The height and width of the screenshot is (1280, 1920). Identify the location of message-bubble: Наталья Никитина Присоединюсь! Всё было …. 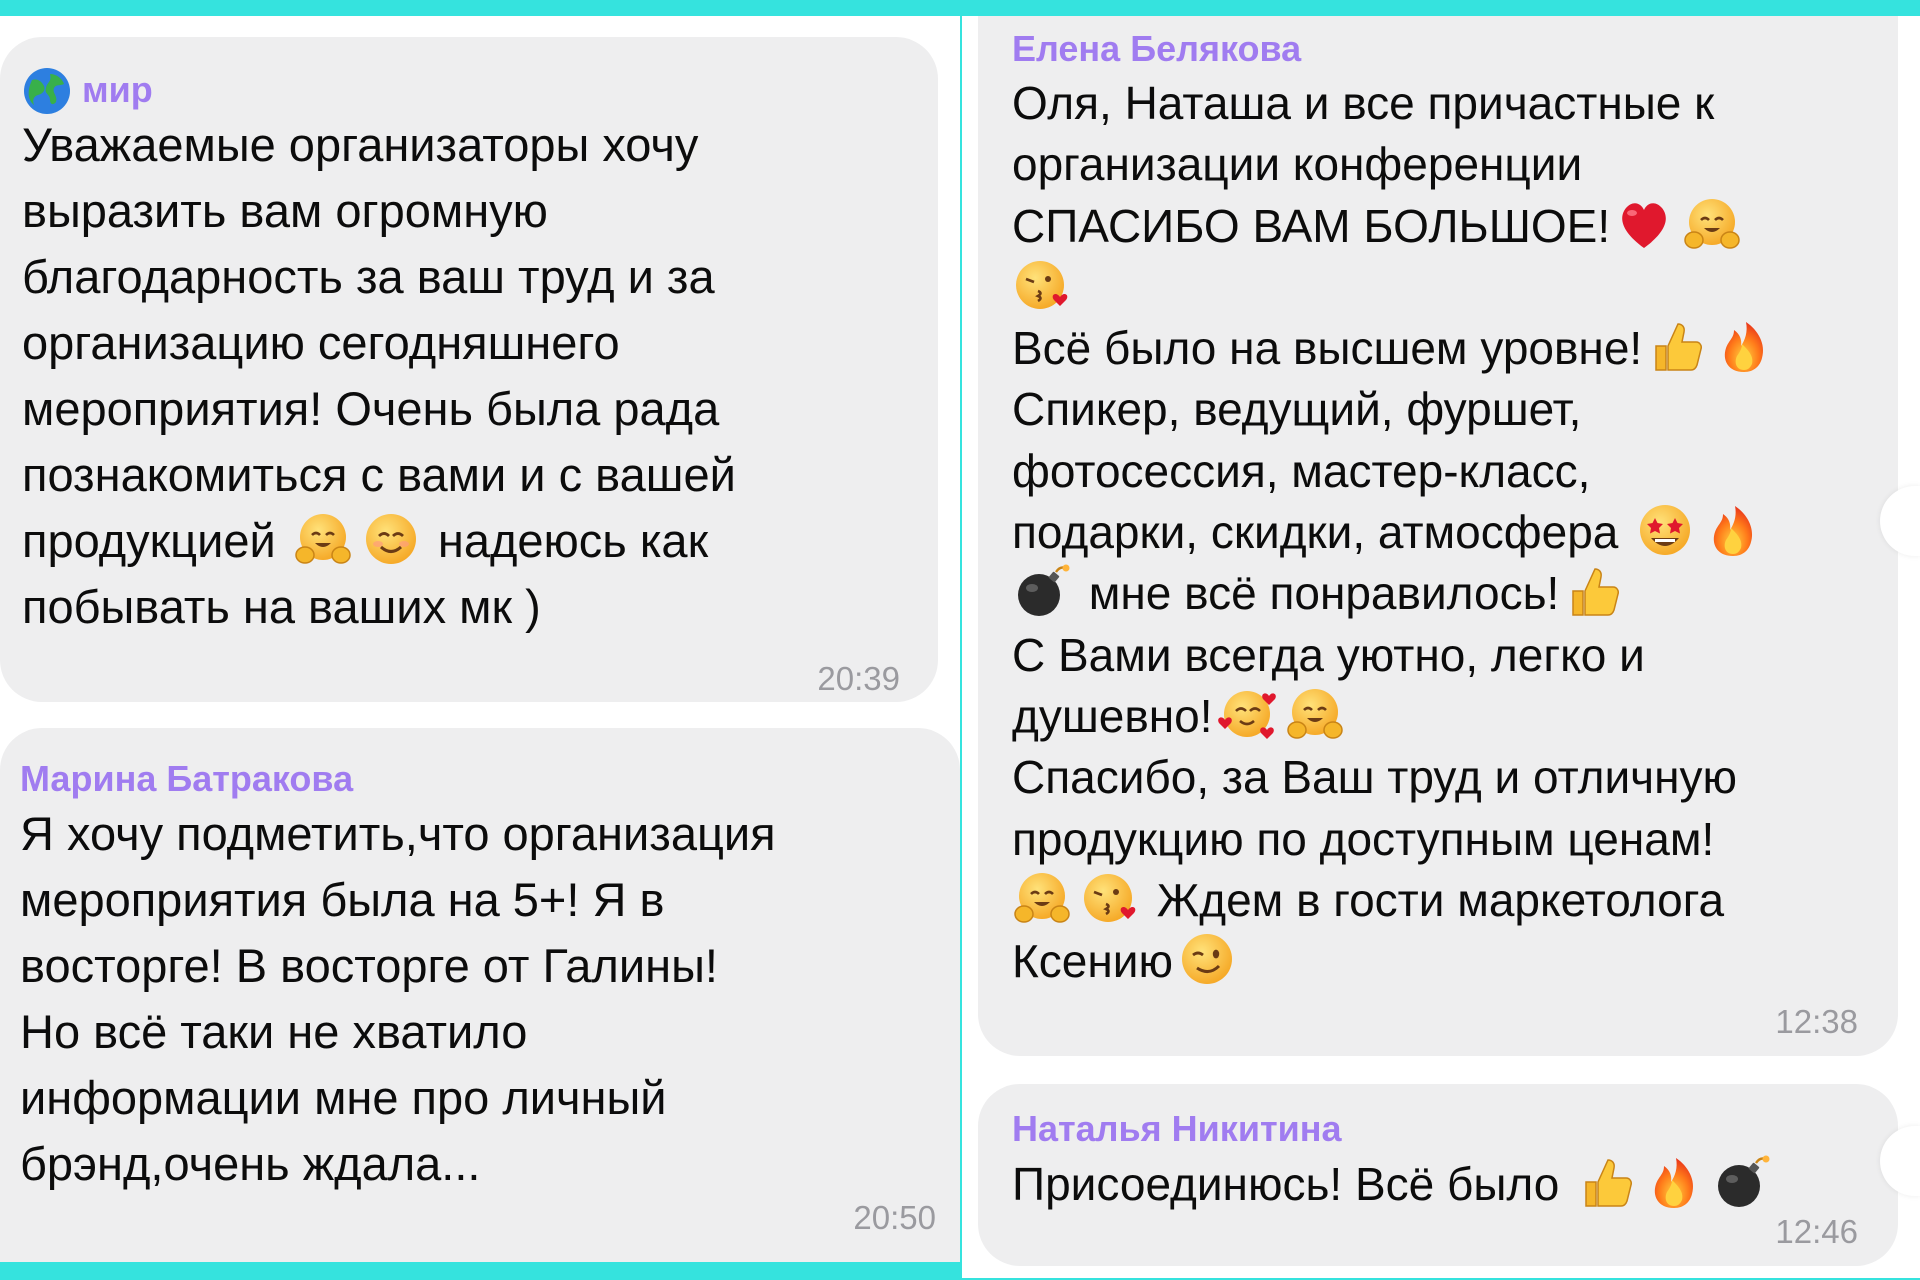
(1438, 1175).